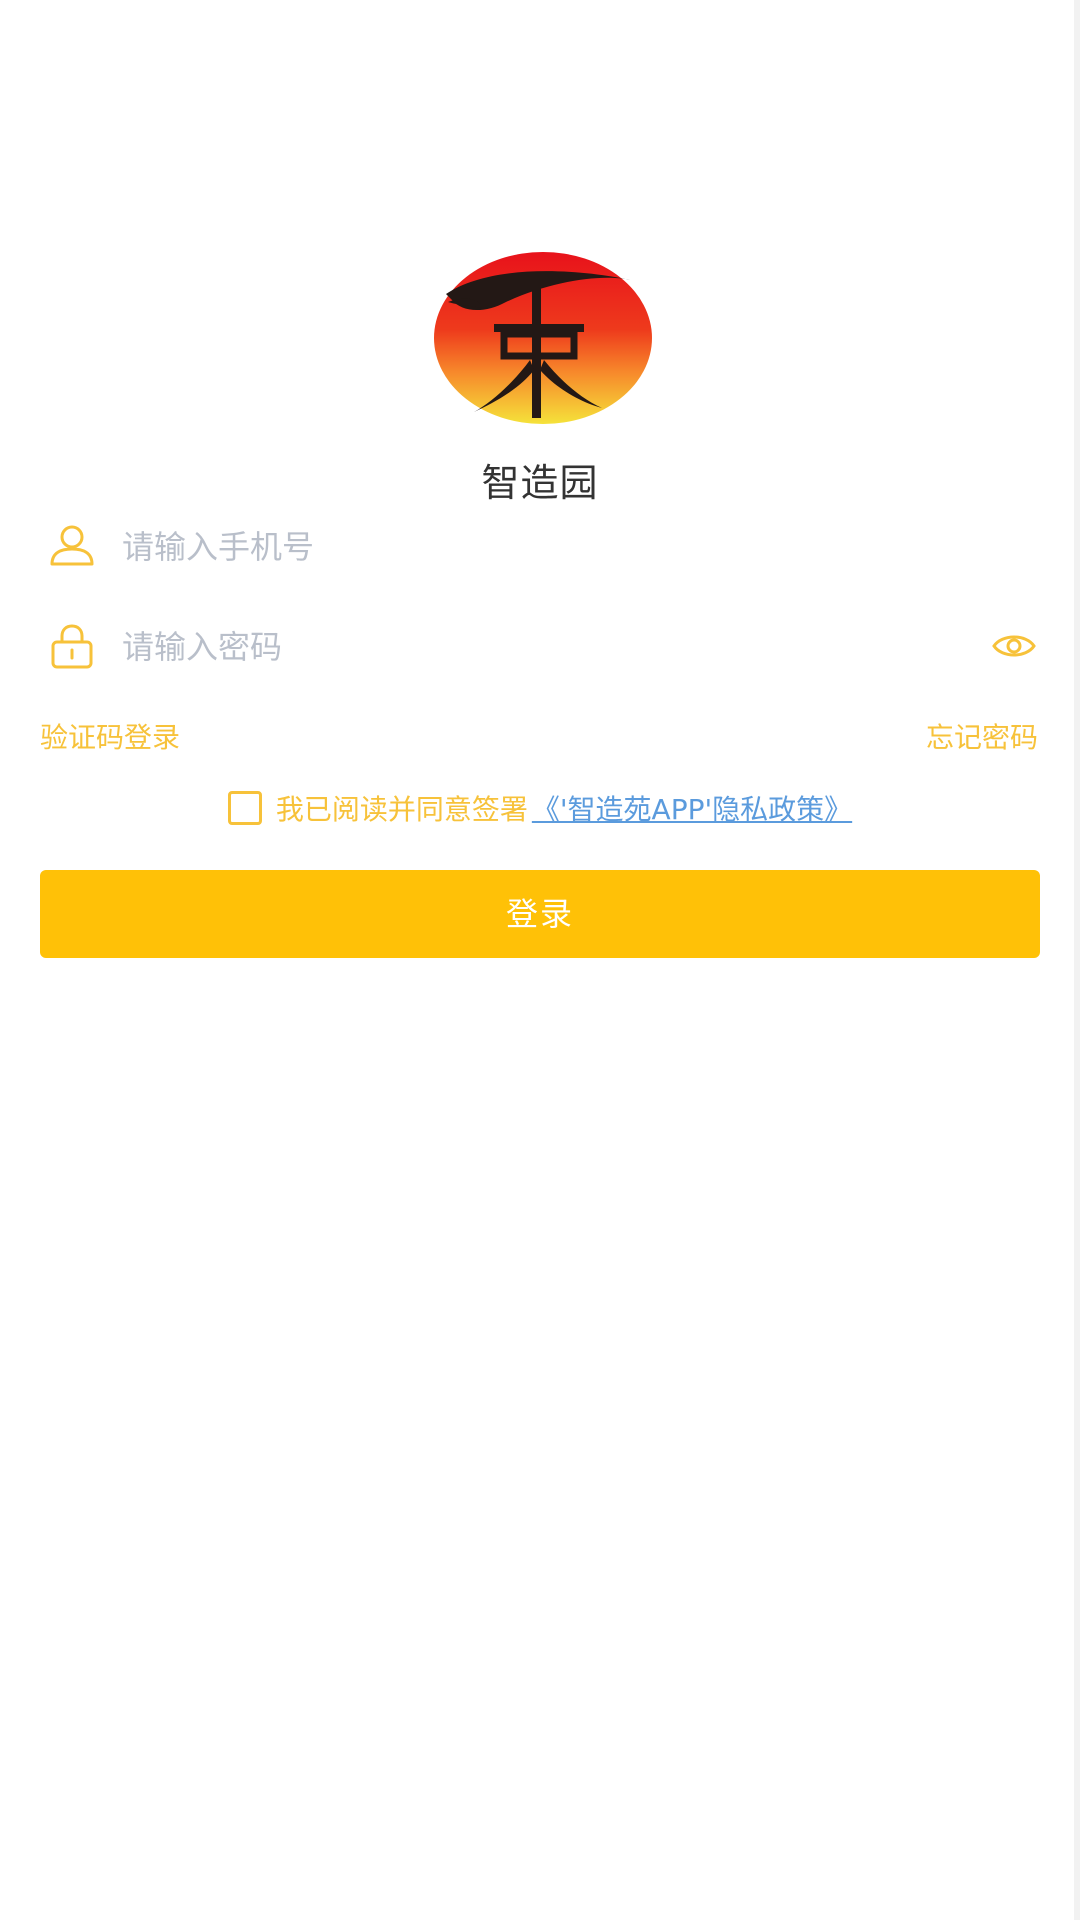  Describe the element at coordinates (1014, 646) in the screenshot. I see `eye-icon` at that location.